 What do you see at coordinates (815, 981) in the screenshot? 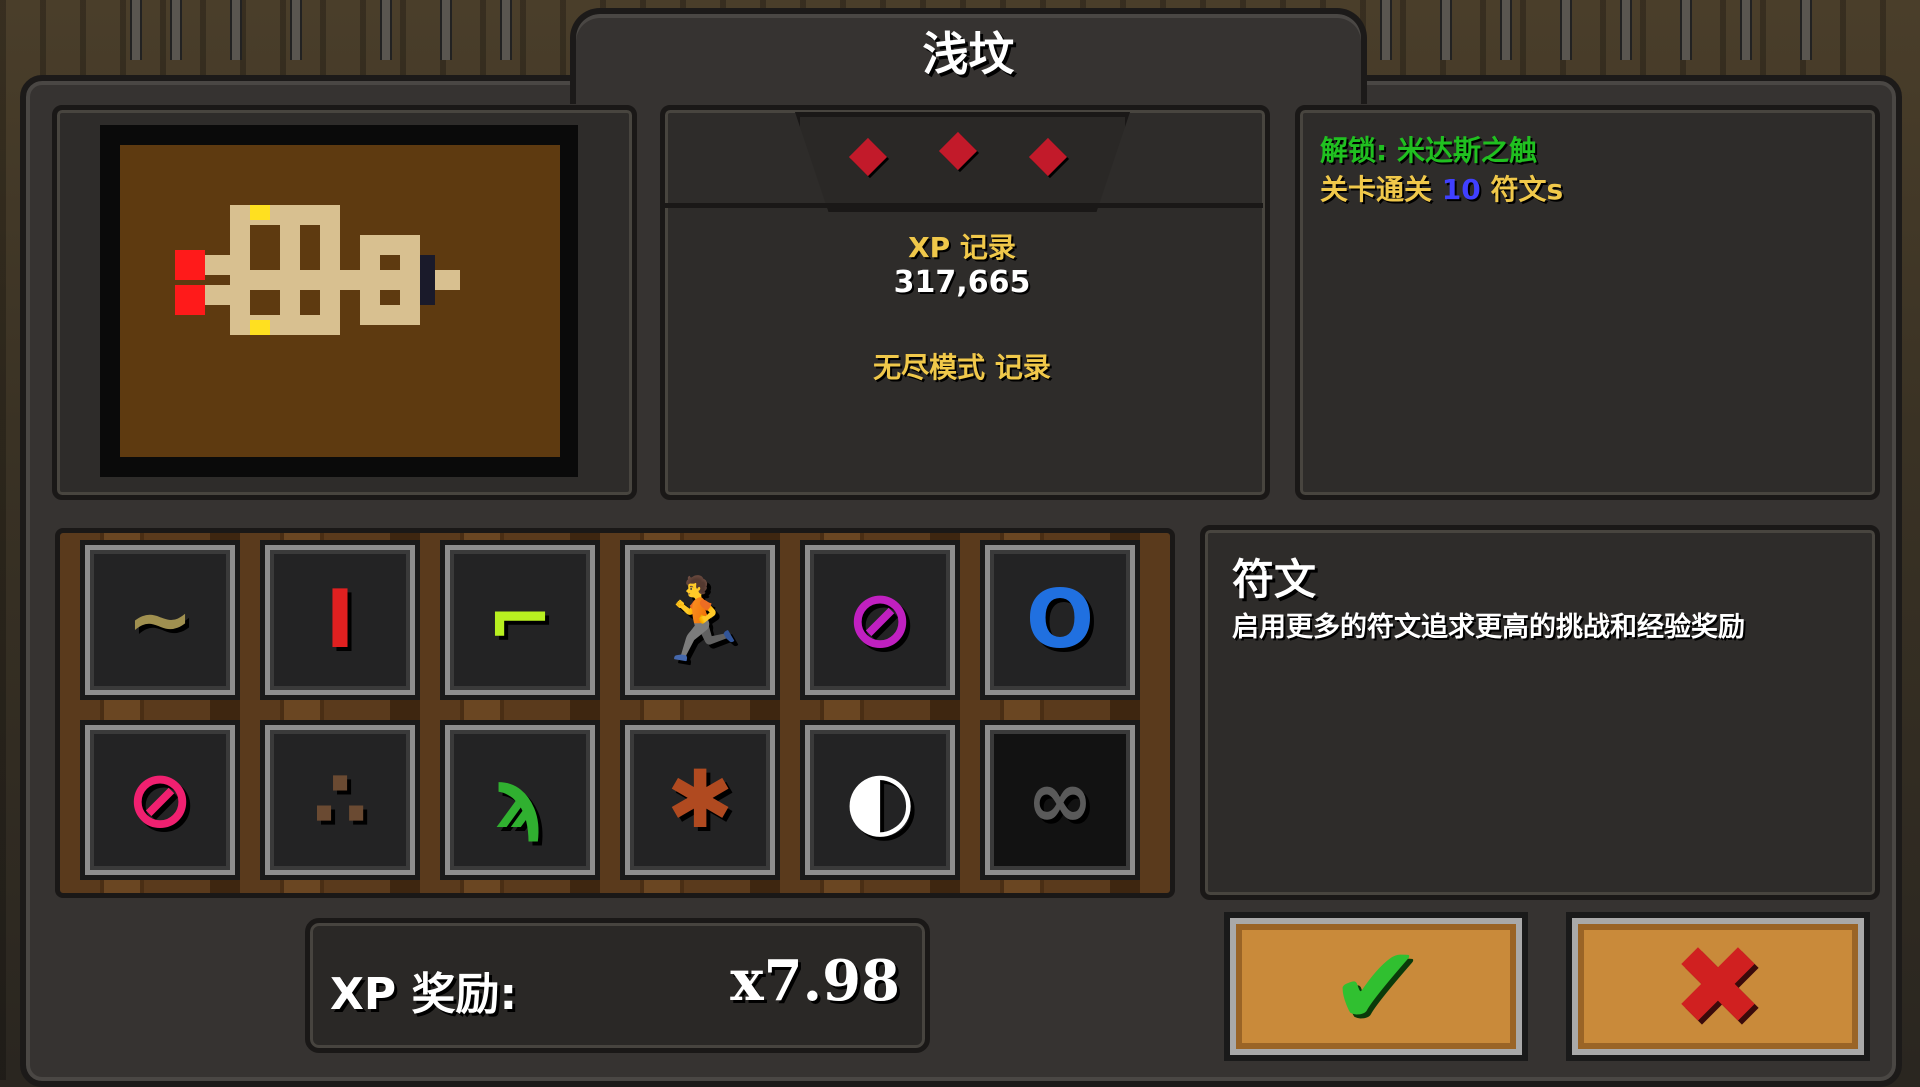
I see `xp-reward-multiplier: x7.98` at bounding box center [815, 981].